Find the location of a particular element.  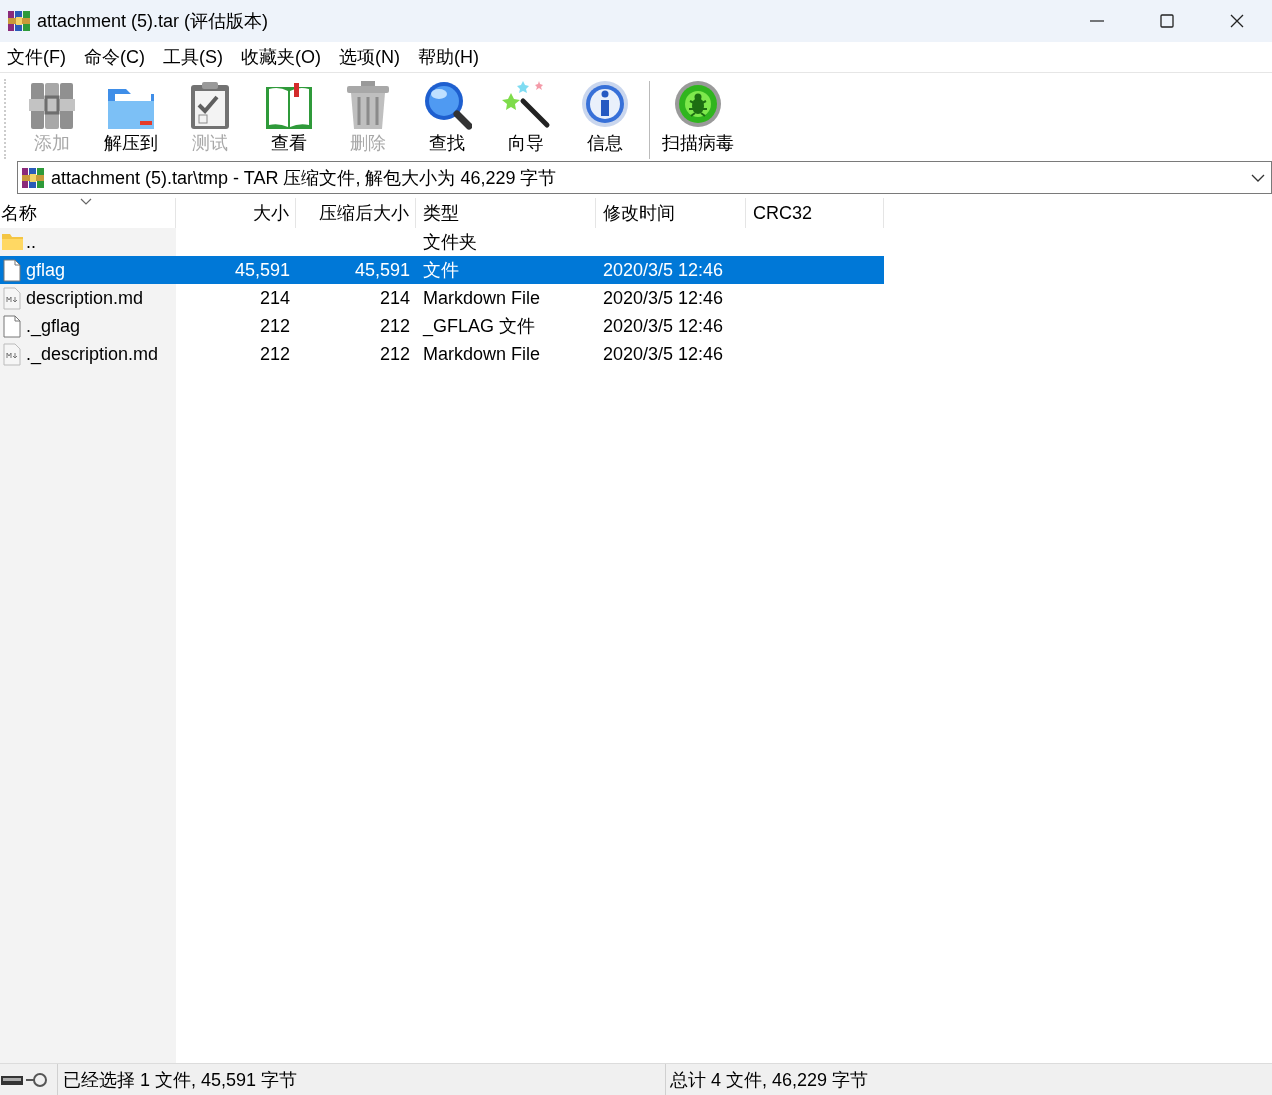

close-icon is located at coordinates (1237, 21).